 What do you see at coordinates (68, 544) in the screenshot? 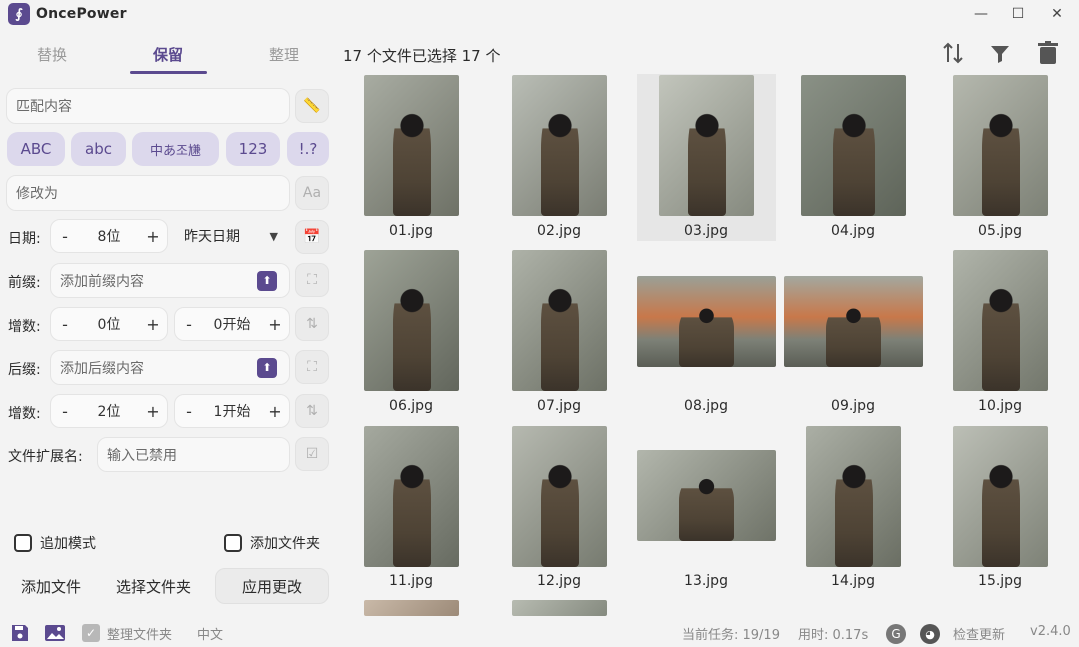
I see `append-mode-label: 追加模式` at bounding box center [68, 544].